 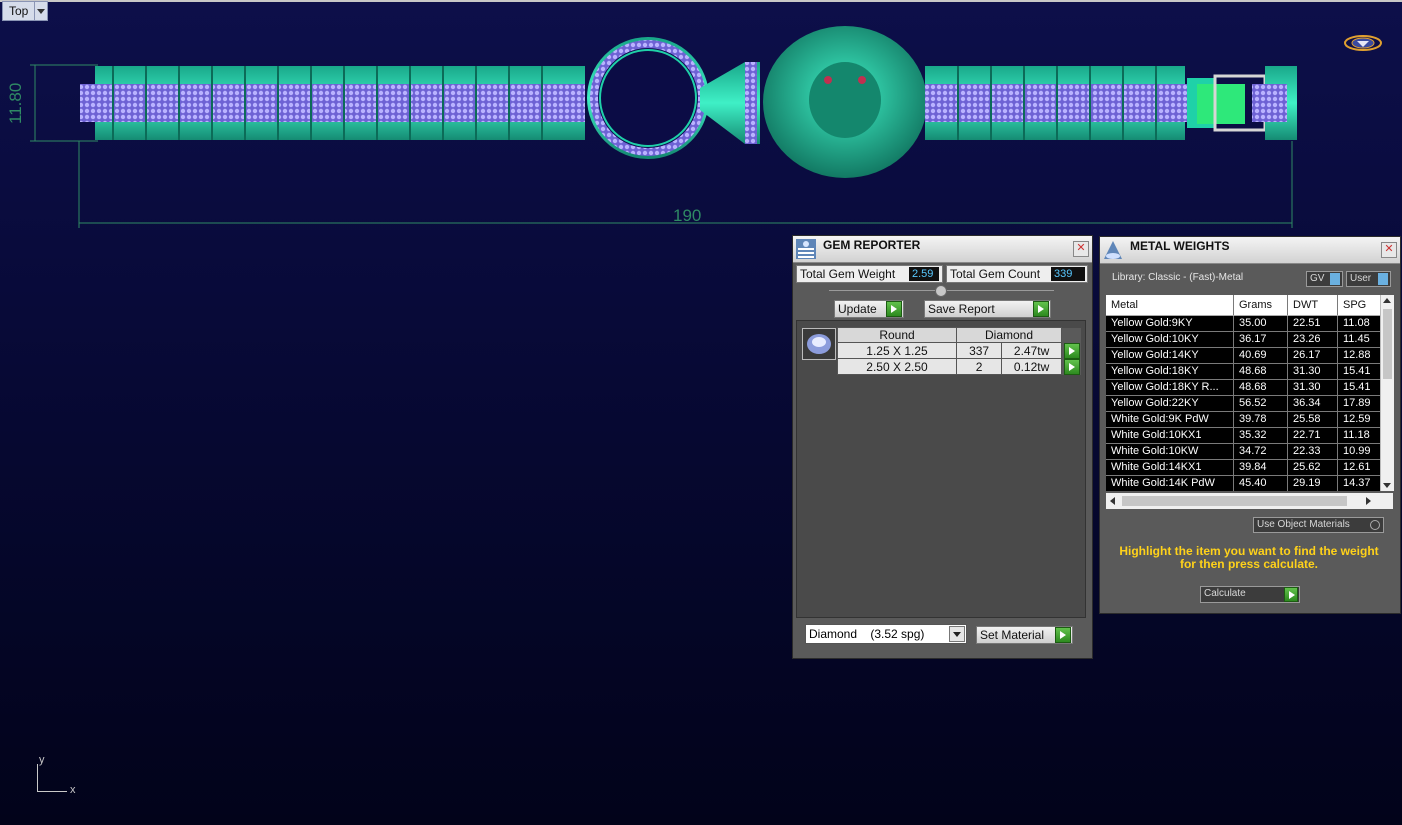 I want to click on metal-name: Yellow Gold:9KY, so click(x=1170, y=323).